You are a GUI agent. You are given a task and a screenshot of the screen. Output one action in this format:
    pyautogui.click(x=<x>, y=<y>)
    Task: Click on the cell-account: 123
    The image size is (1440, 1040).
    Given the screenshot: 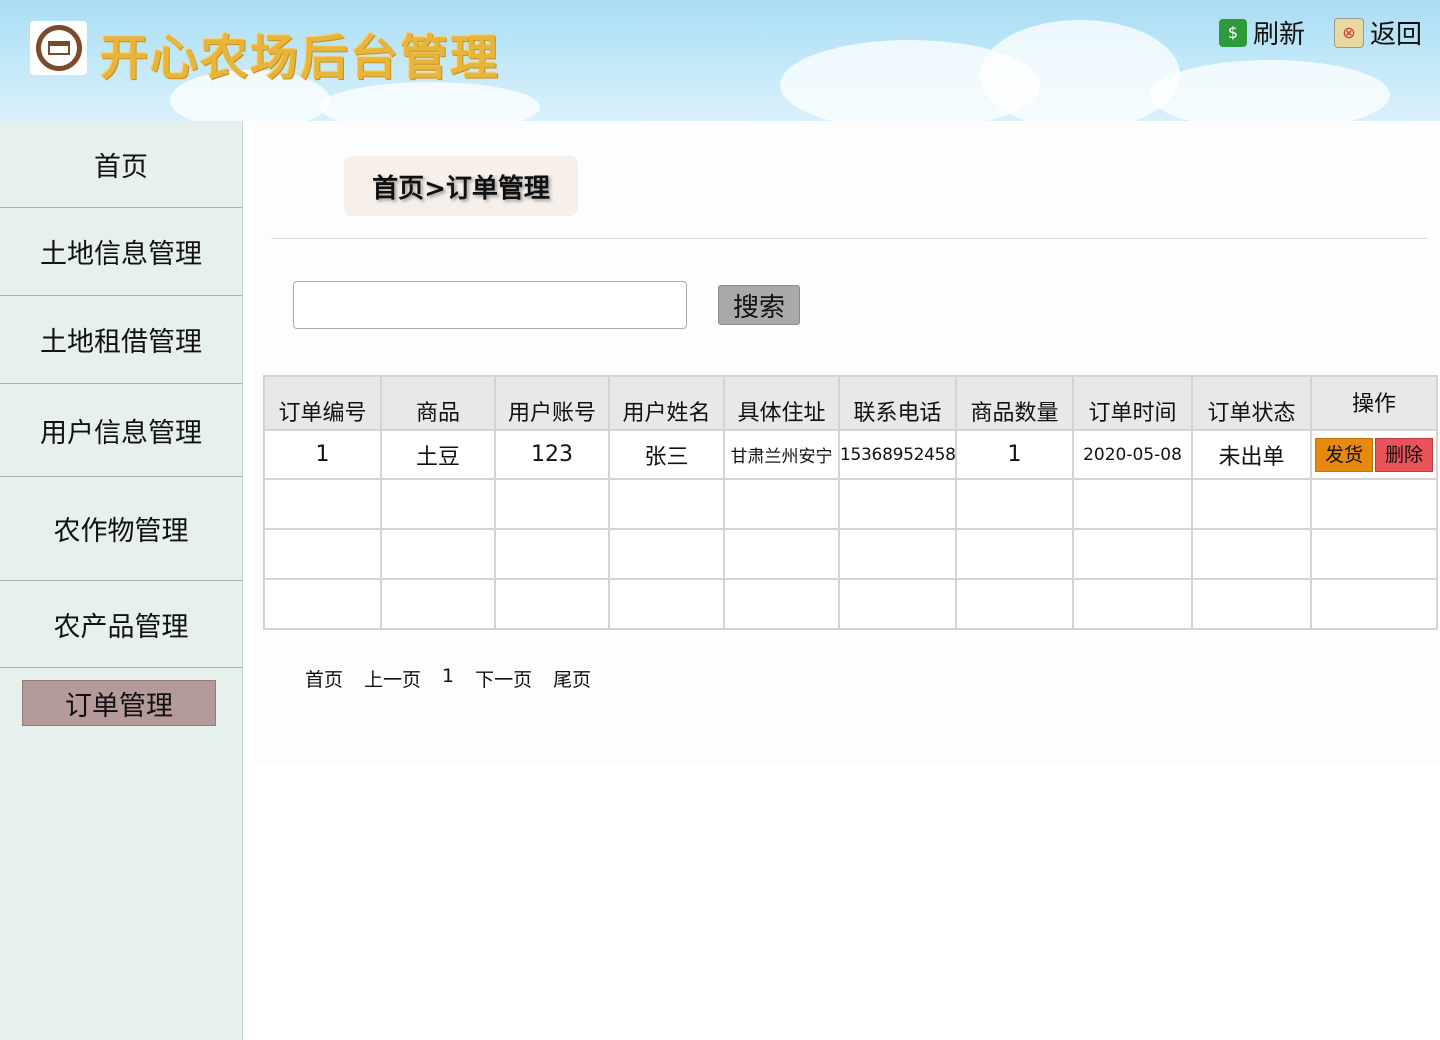 What is the action you would take?
    pyautogui.click(x=552, y=454)
    